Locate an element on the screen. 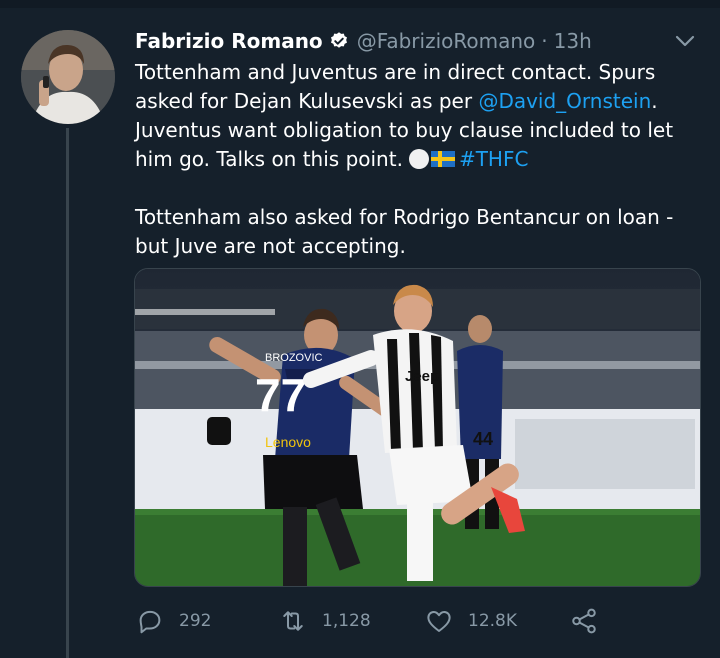  like-button: 12.8K is located at coordinates (470, 621).